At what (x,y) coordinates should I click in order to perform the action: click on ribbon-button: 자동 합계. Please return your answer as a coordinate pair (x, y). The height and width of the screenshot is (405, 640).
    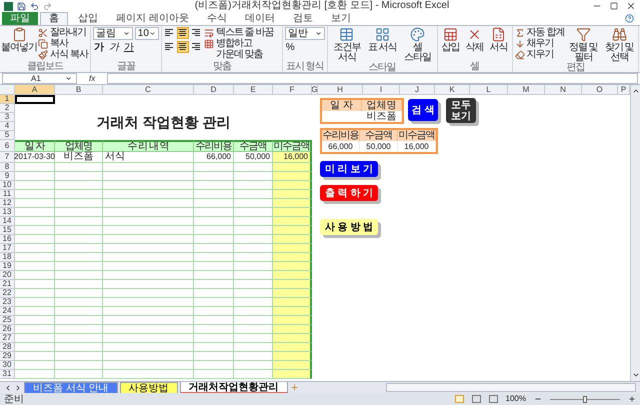
    Looking at the image, I should click on (539, 32).